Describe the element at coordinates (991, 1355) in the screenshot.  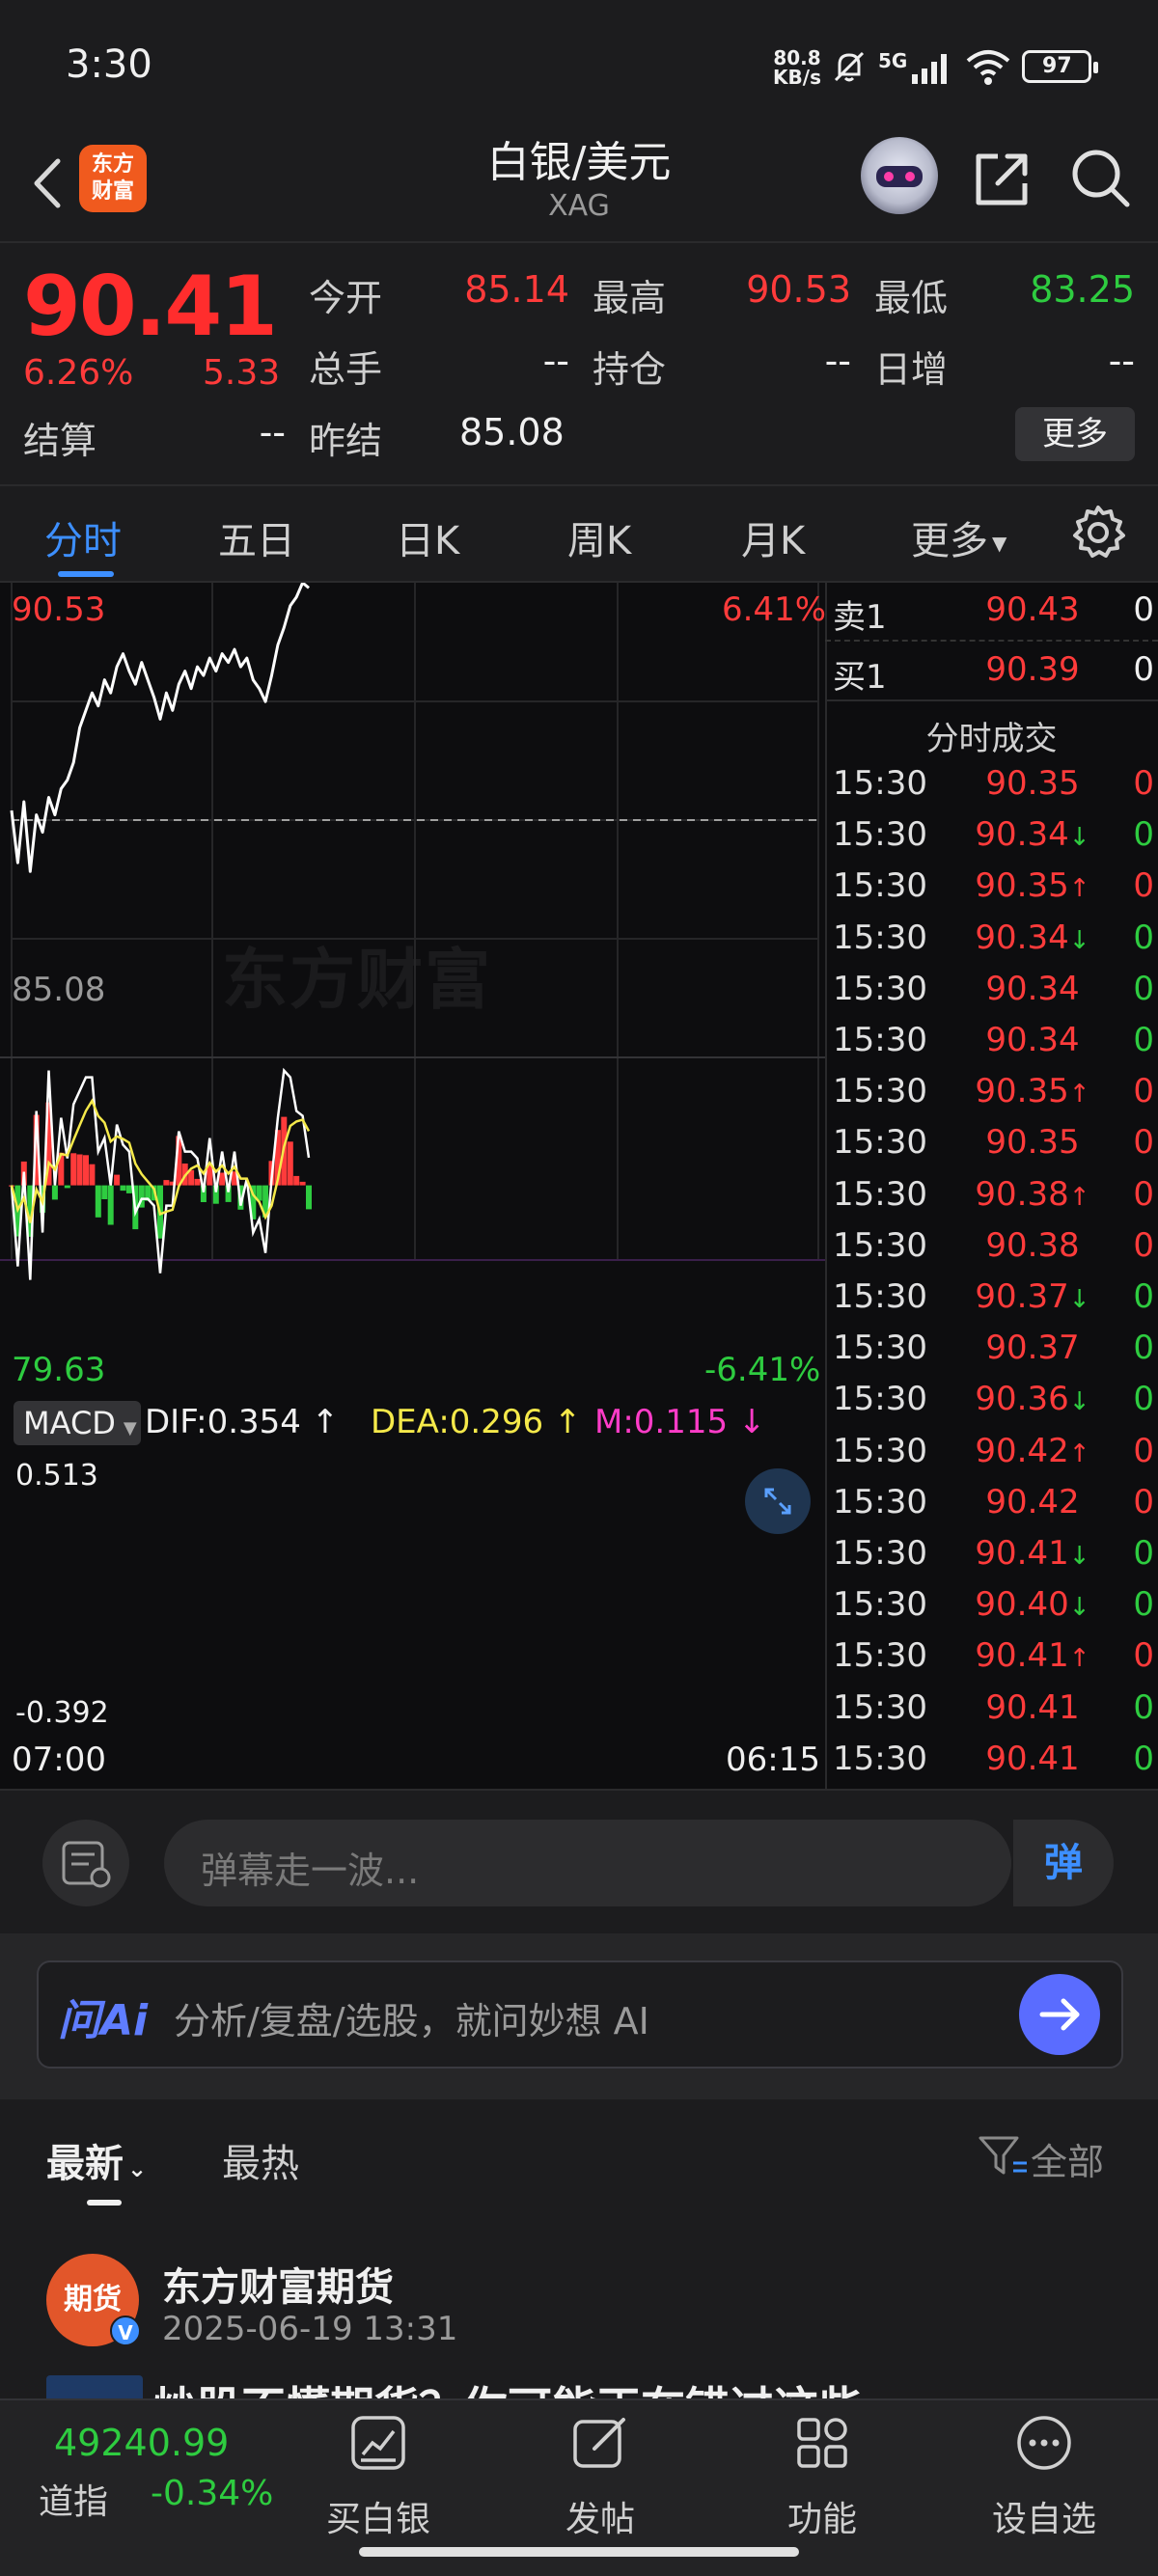
I see `trade-row: 15:30 90.37 0` at that location.